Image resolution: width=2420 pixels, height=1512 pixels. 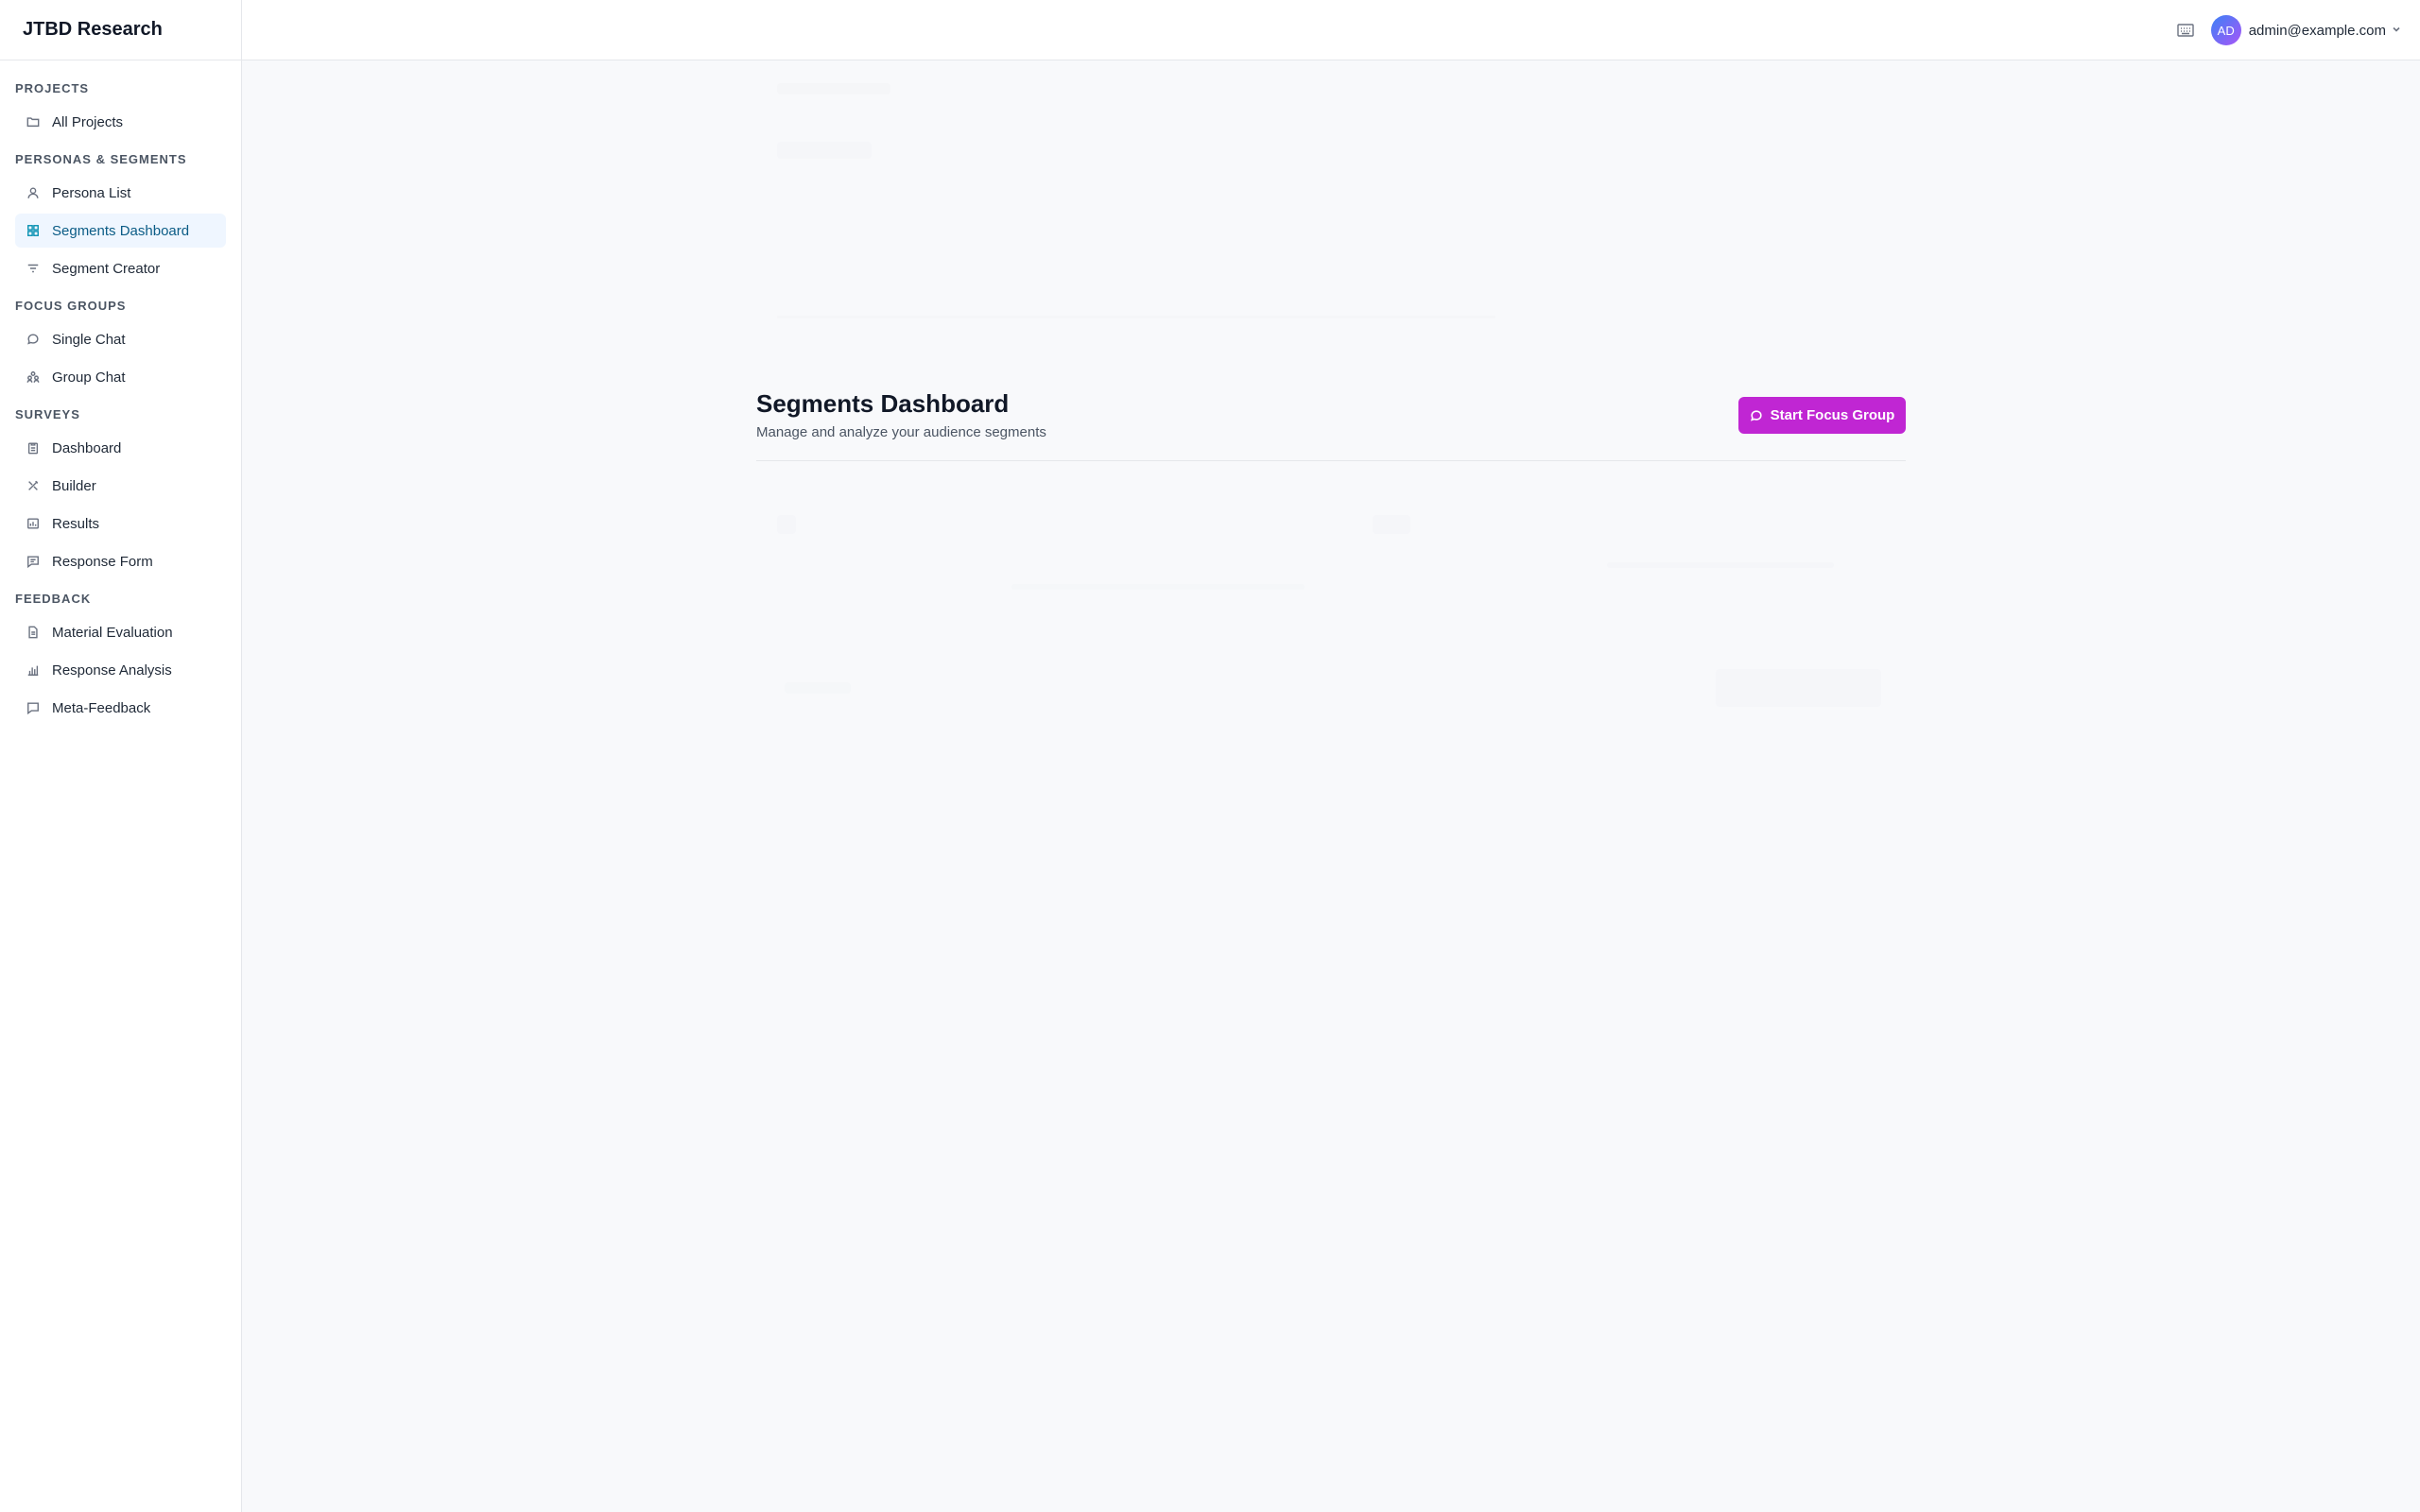 I want to click on nav-section-focus-groups: FOCUS GROUPS Single Chat Group Chat, so click(x=120, y=343).